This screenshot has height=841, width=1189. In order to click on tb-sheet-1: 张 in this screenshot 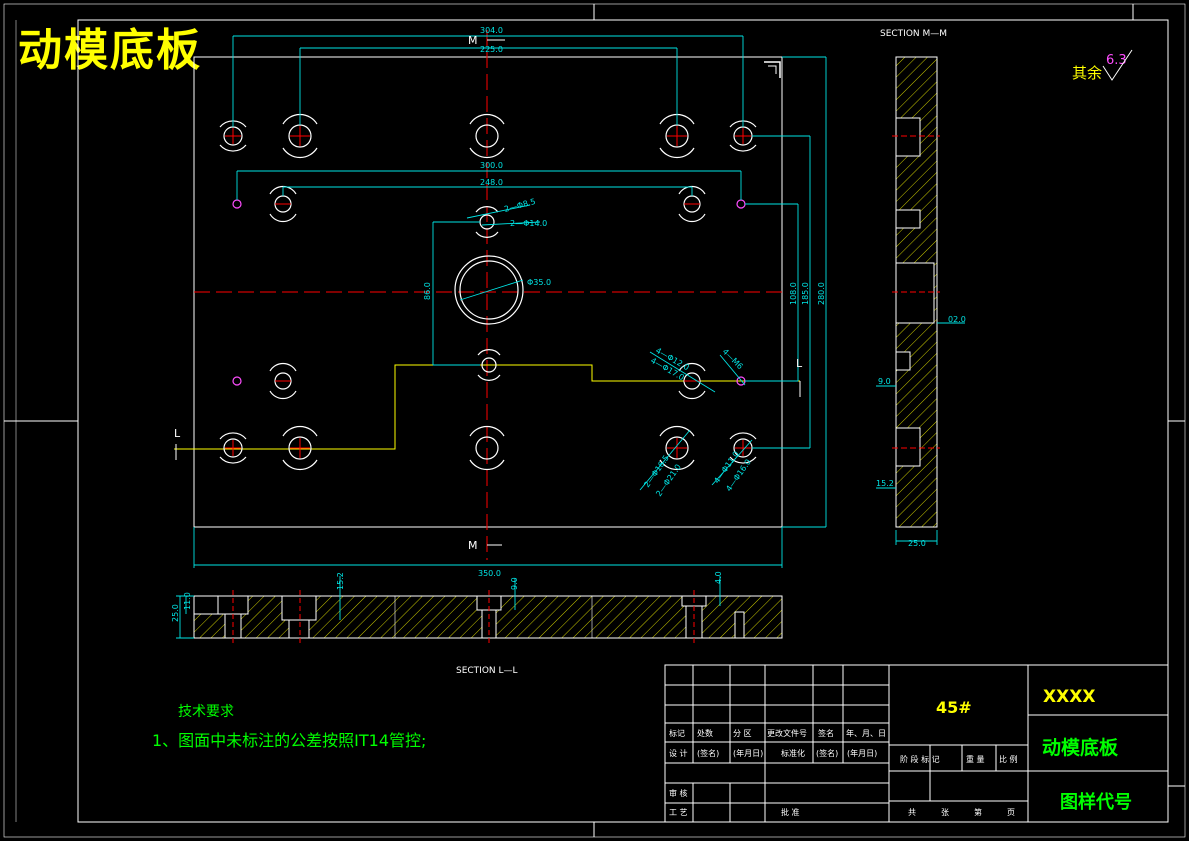, I will do `click(945, 812)`.